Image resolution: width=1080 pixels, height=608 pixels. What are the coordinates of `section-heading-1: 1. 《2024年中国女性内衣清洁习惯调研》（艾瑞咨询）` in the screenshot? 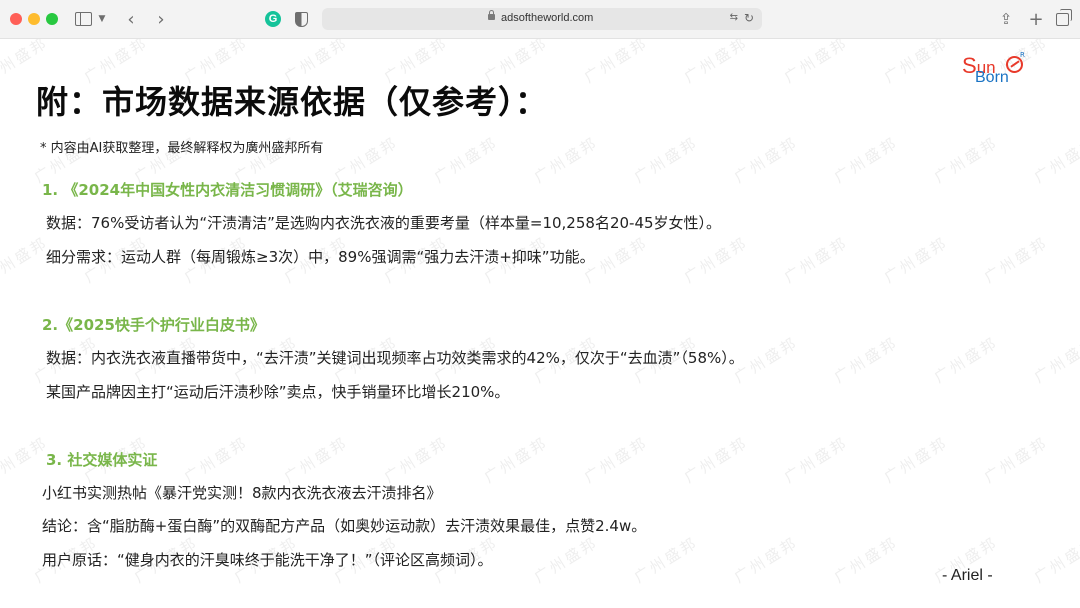 It's located at (227, 190).